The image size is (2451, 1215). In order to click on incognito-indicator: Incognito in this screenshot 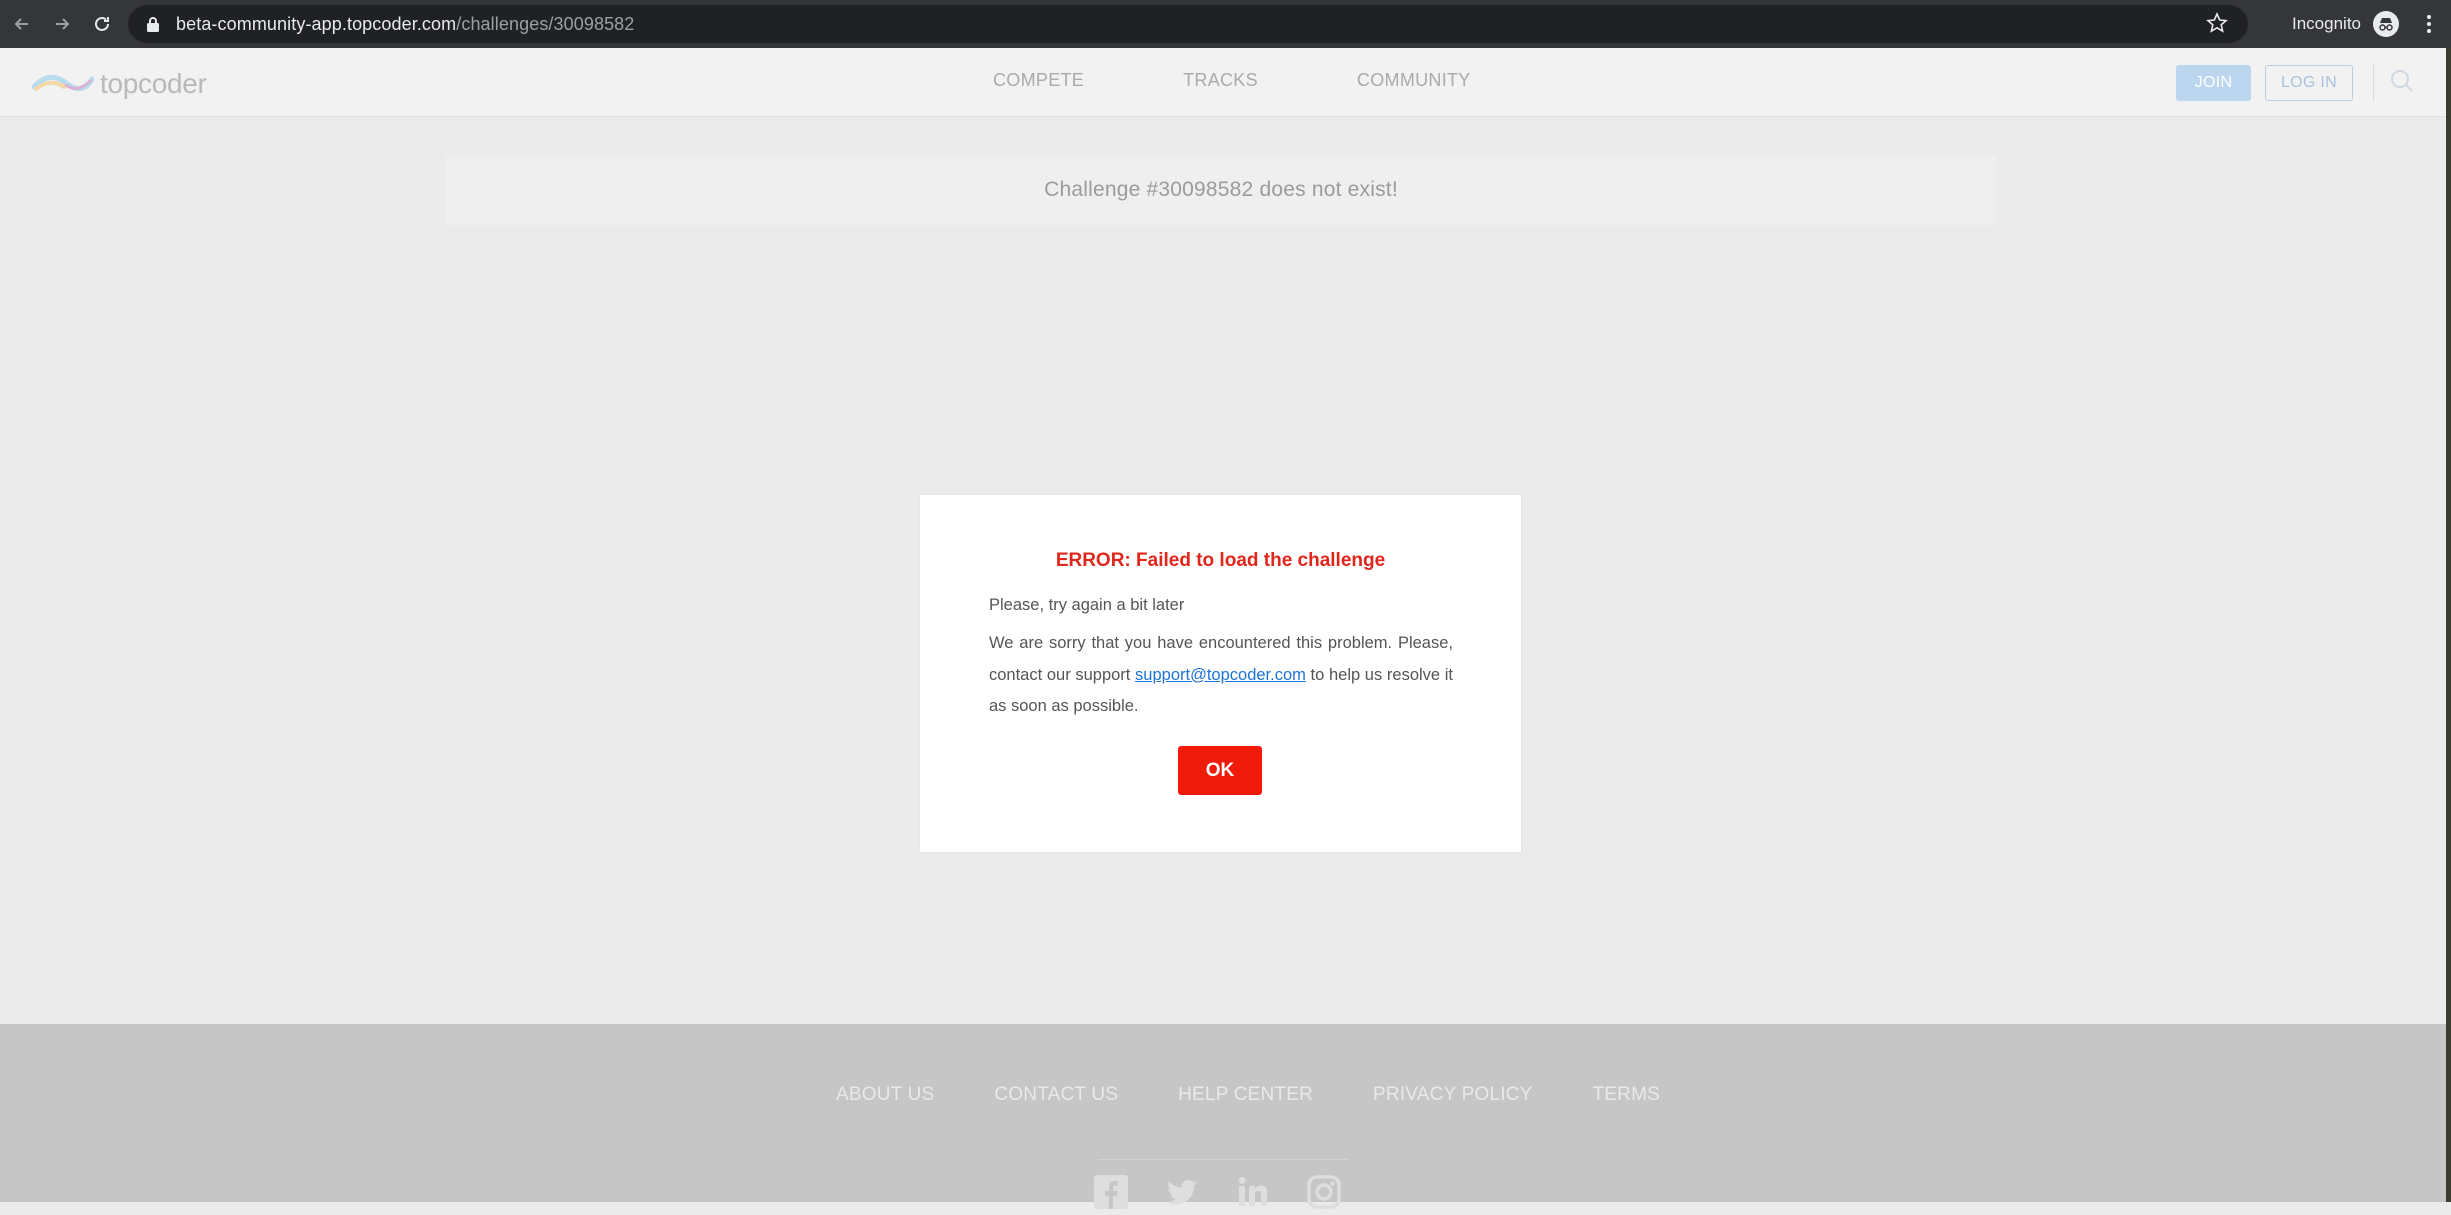, I will do `click(2345, 24)`.